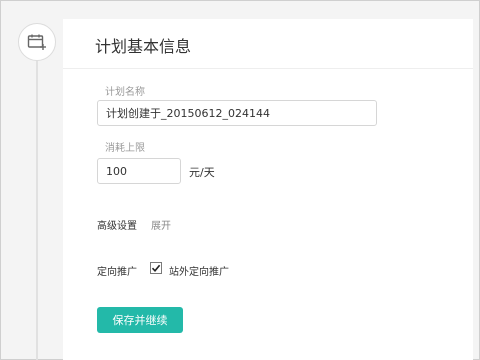 Image resolution: width=480 pixels, height=360 pixels. Describe the element at coordinates (143, 46) in the screenshot. I see `panel-title: 计划基本信息` at that location.